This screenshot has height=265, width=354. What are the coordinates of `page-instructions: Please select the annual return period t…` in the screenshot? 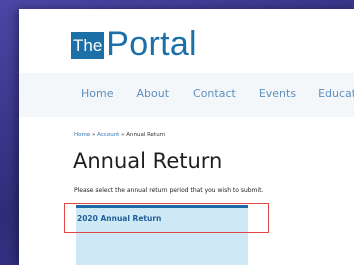 It's located at (169, 190).